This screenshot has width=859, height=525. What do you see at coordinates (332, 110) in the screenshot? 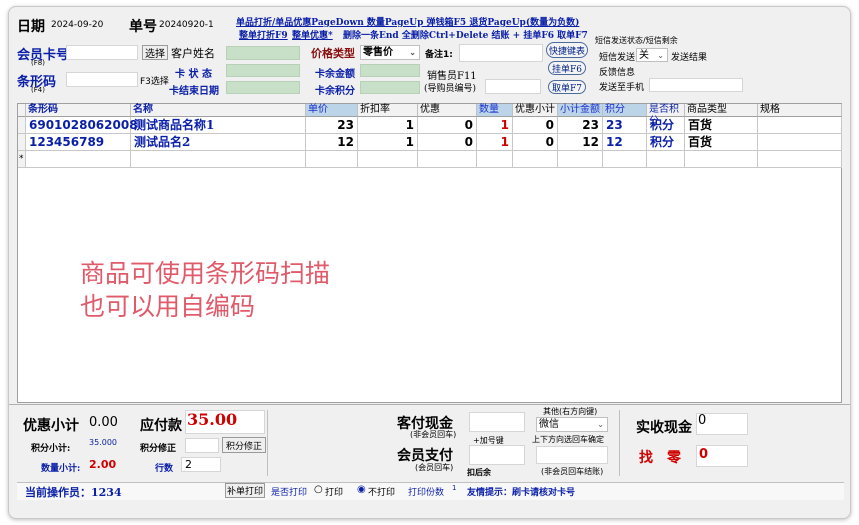
I see `col-header-price: 单价` at bounding box center [332, 110].